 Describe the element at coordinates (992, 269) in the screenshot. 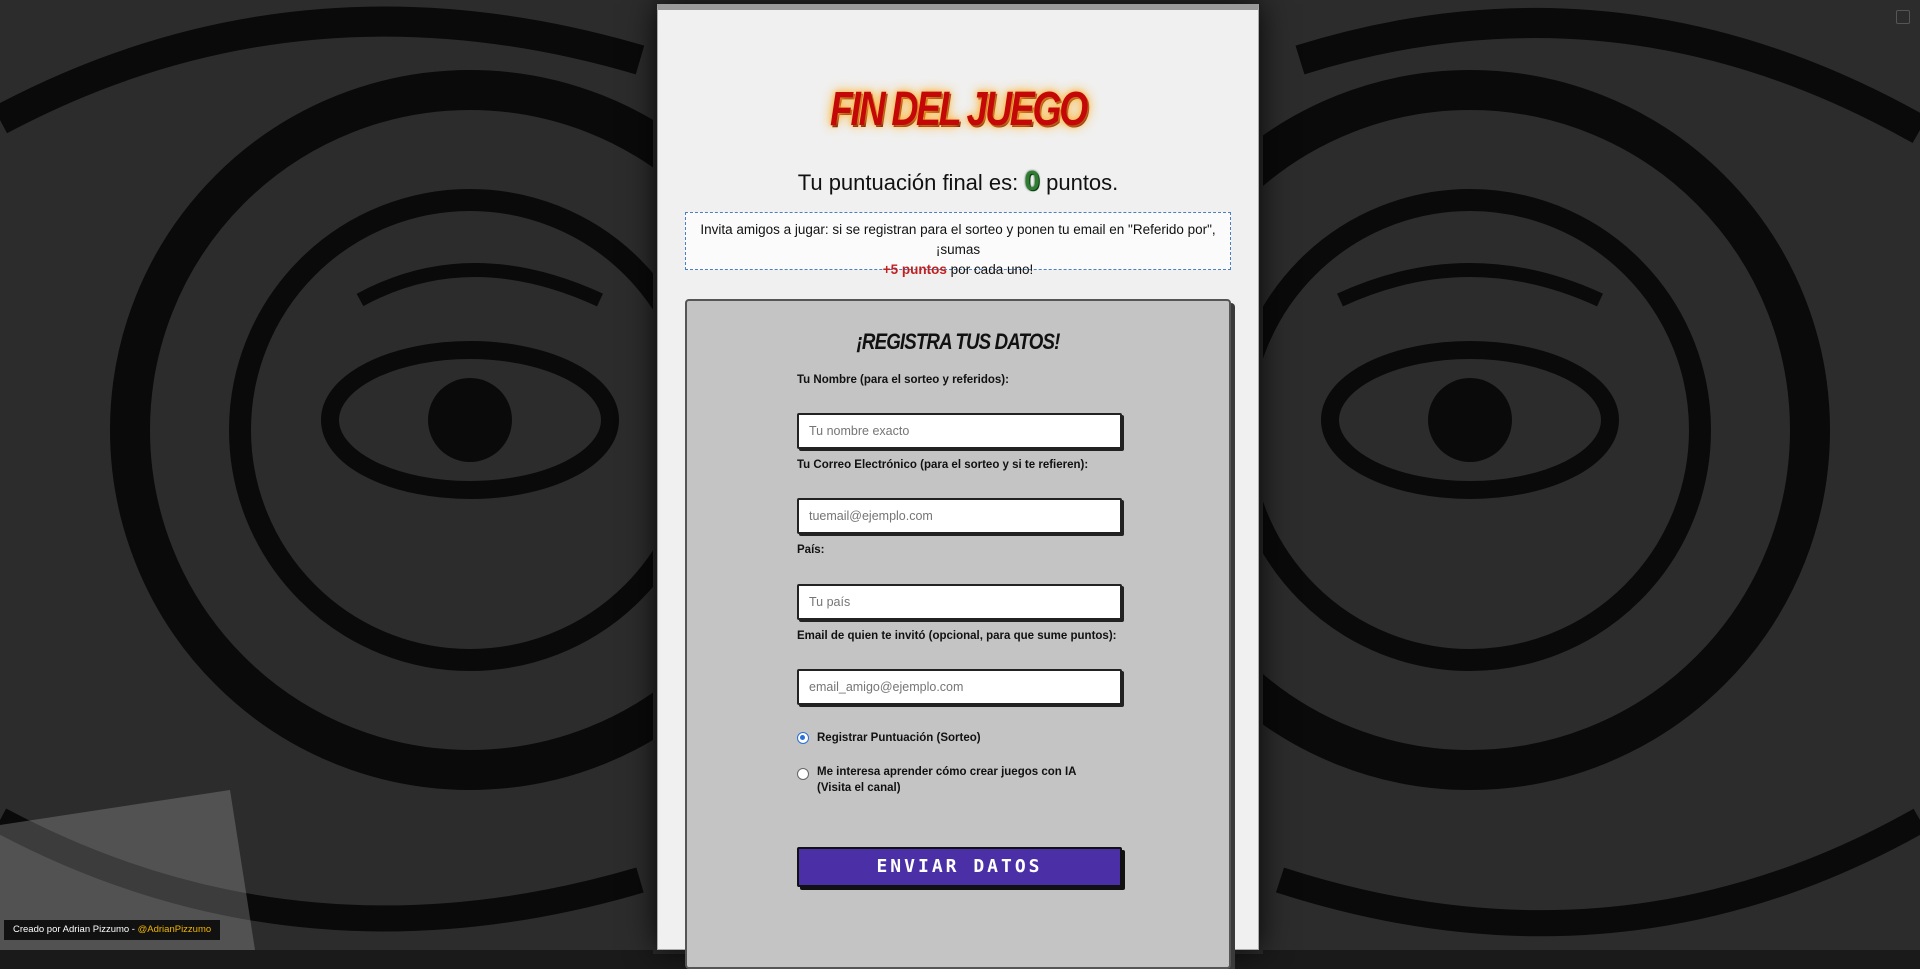

I see `invite-text-end: por cada uno!` at that location.